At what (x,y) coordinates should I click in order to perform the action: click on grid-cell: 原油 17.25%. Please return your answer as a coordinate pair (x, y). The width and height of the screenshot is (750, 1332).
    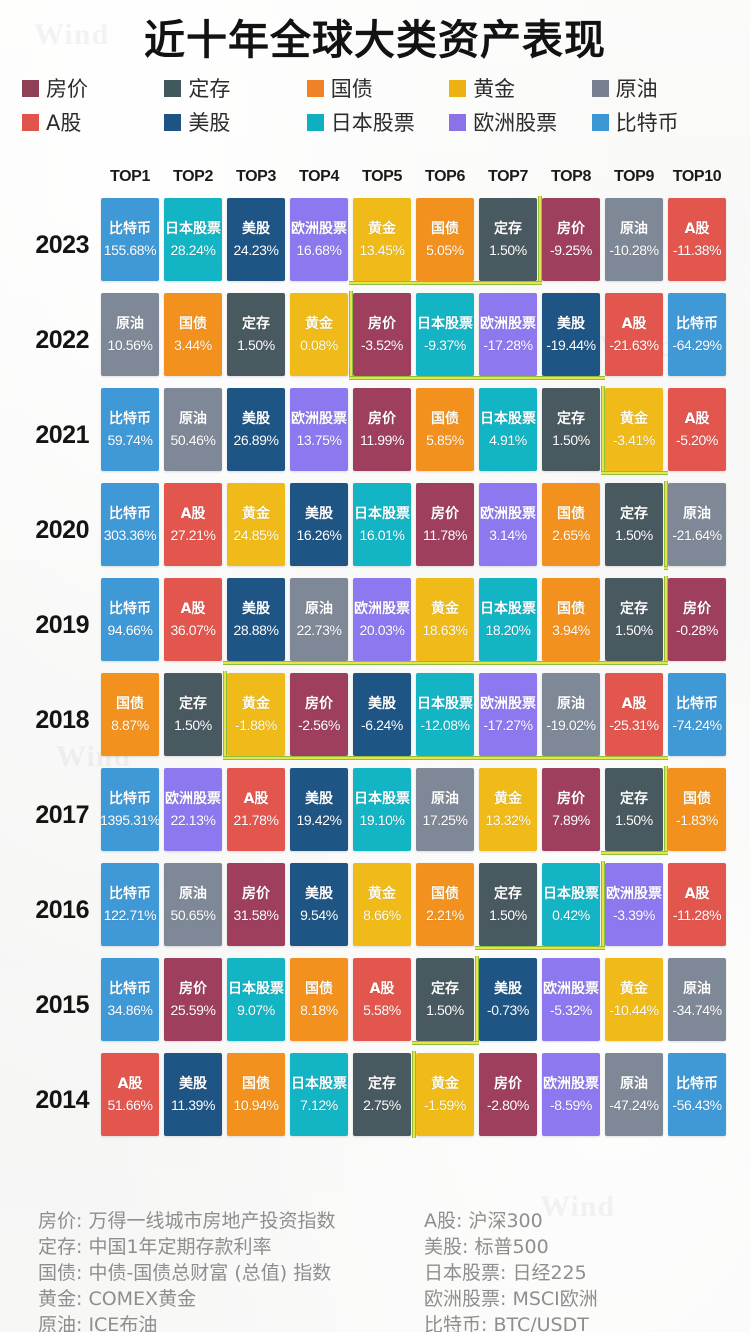
    Looking at the image, I should click on (445, 809).